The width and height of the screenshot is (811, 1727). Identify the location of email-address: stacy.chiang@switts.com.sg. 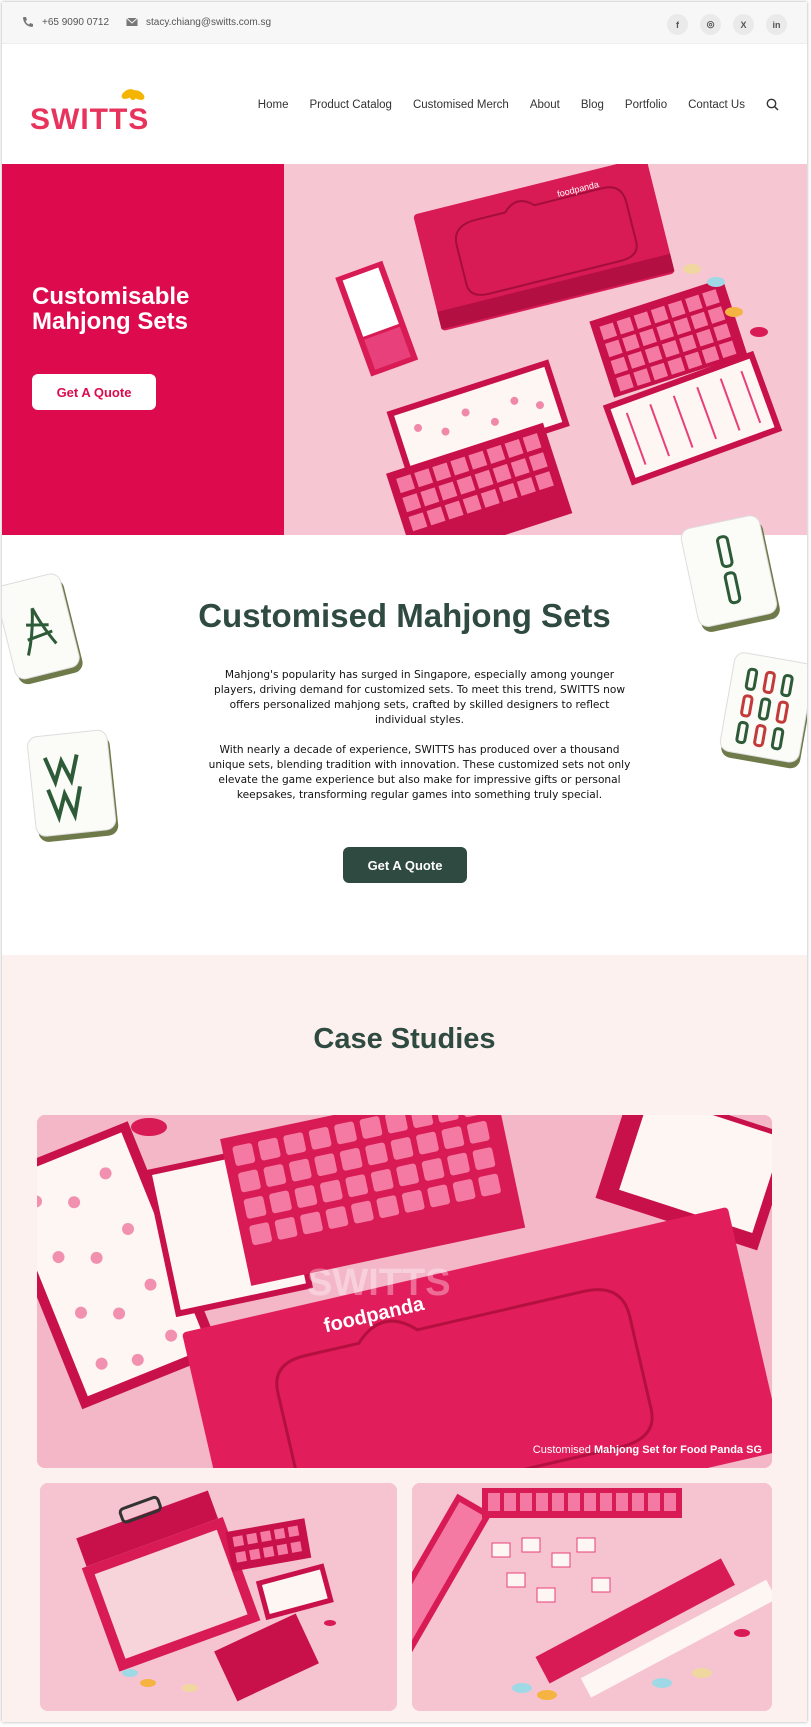
(209, 22).